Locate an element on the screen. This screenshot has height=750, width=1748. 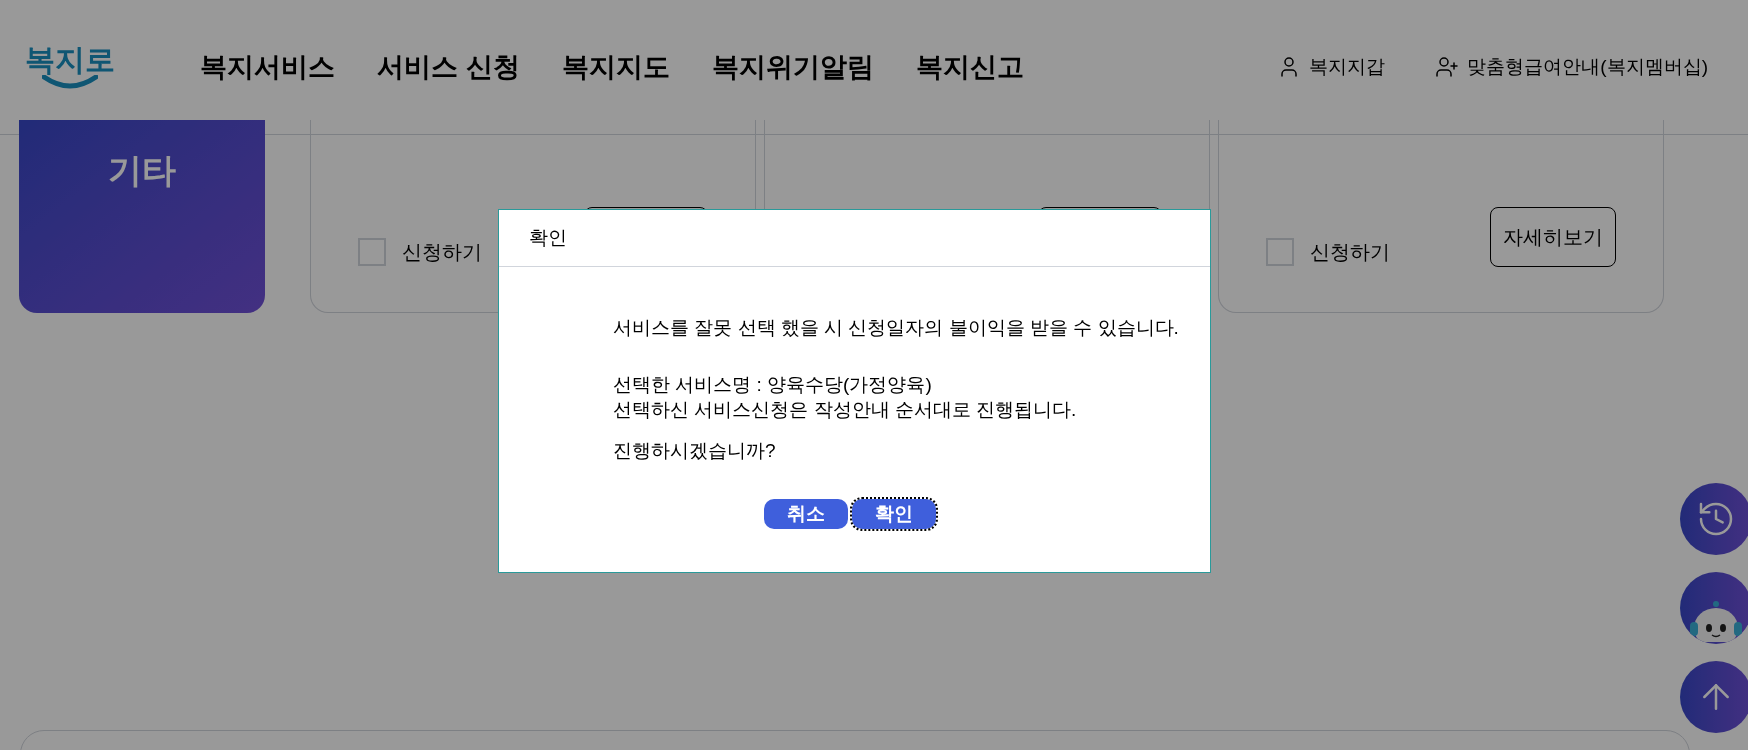
nav-link: 복지위기알림 is located at coordinates (792, 67).